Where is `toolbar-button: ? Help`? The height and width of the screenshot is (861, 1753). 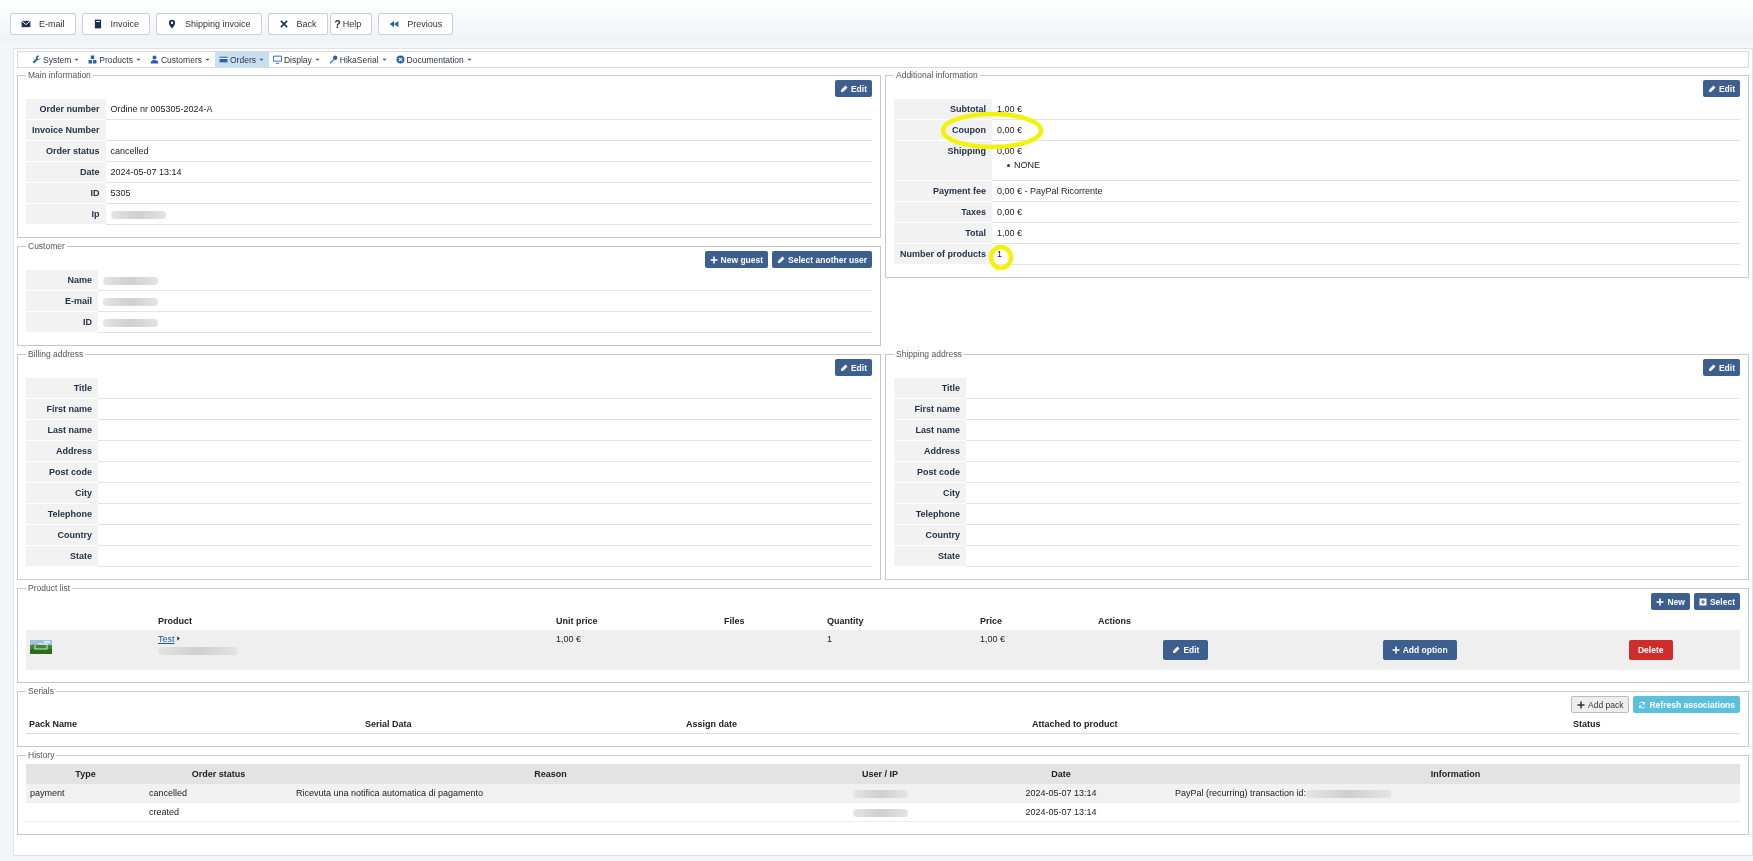
toolbar-button: ? Help is located at coordinates (351, 24).